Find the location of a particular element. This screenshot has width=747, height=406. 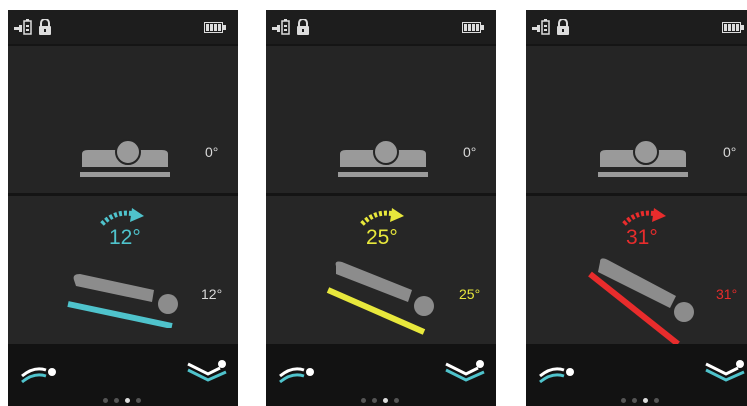

tilt-view: 31° 31° is located at coordinates (636, 271).